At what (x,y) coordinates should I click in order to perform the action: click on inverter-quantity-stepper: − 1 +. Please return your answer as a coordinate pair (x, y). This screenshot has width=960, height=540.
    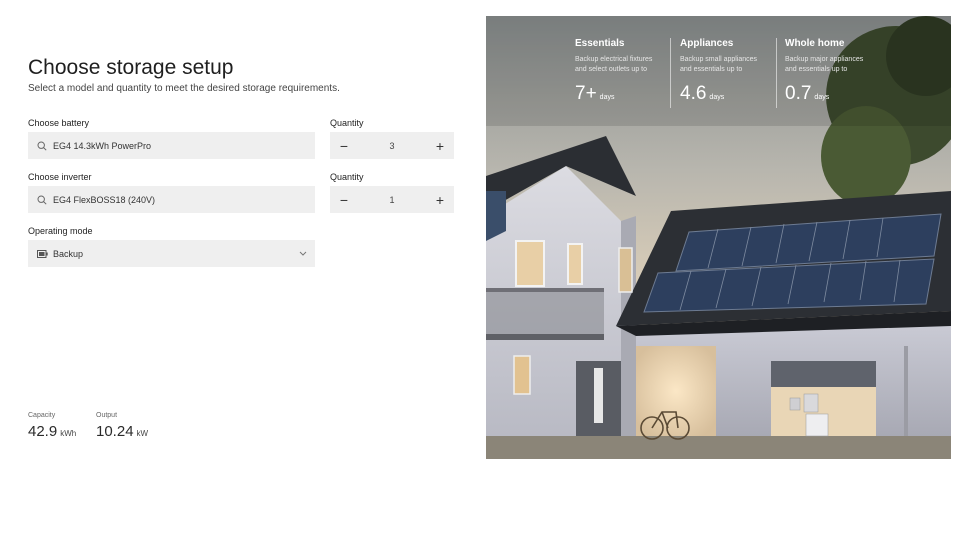
    Looking at the image, I should click on (392, 199).